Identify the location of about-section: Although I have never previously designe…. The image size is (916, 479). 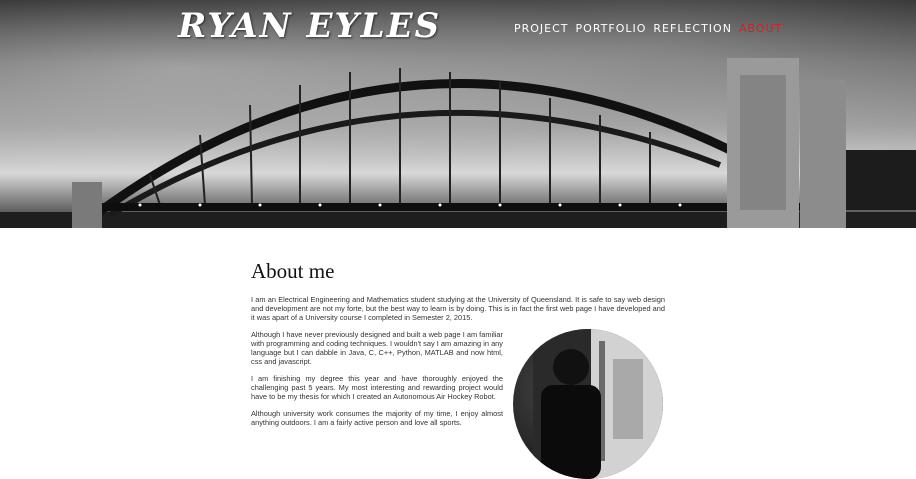
(458, 404).